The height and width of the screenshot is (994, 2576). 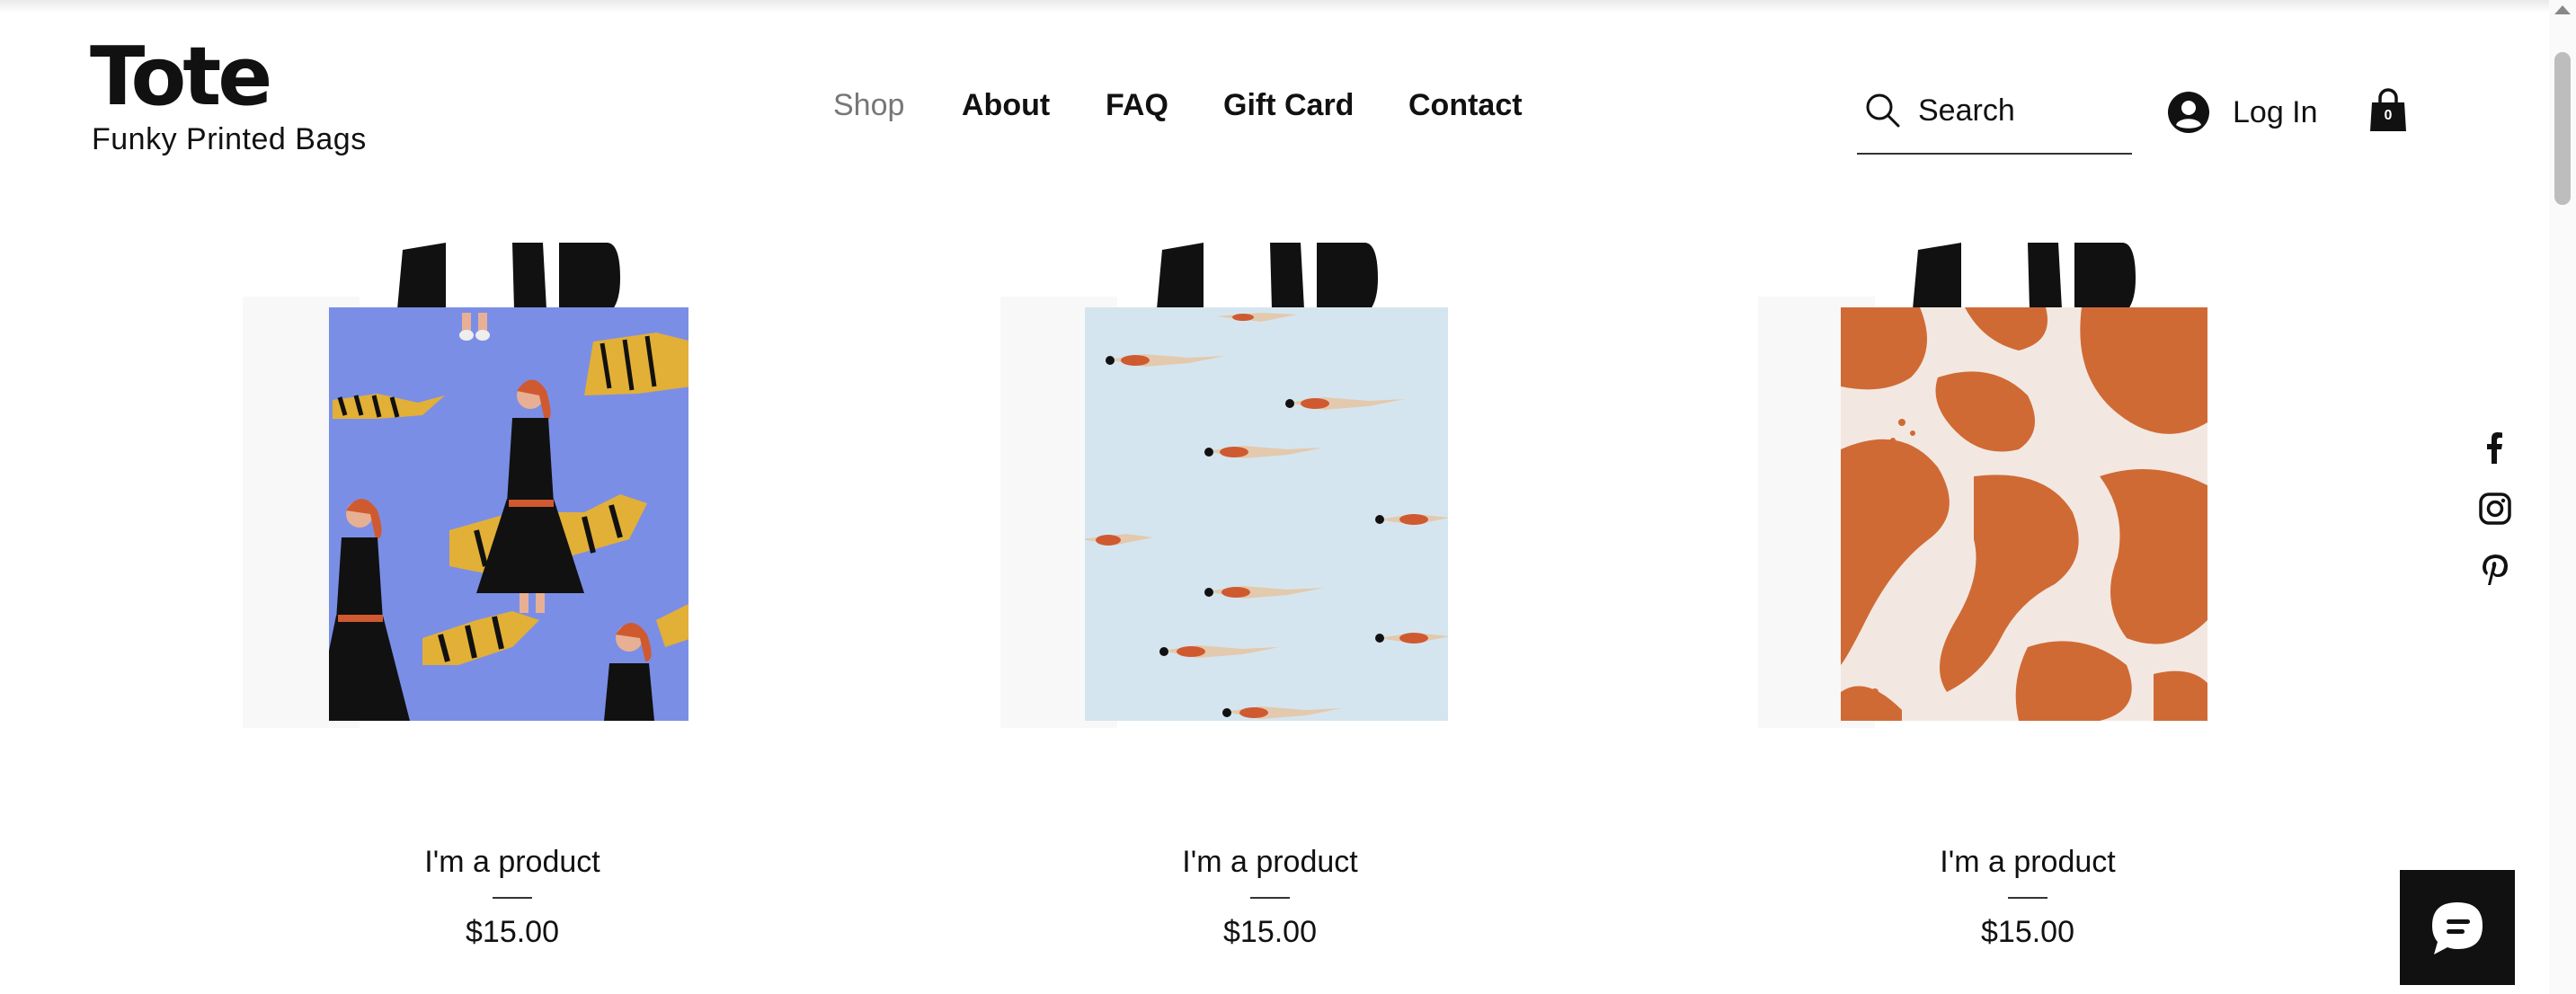 I want to click on tote-bag-swimmers-image, so click(x=1224, y=486).